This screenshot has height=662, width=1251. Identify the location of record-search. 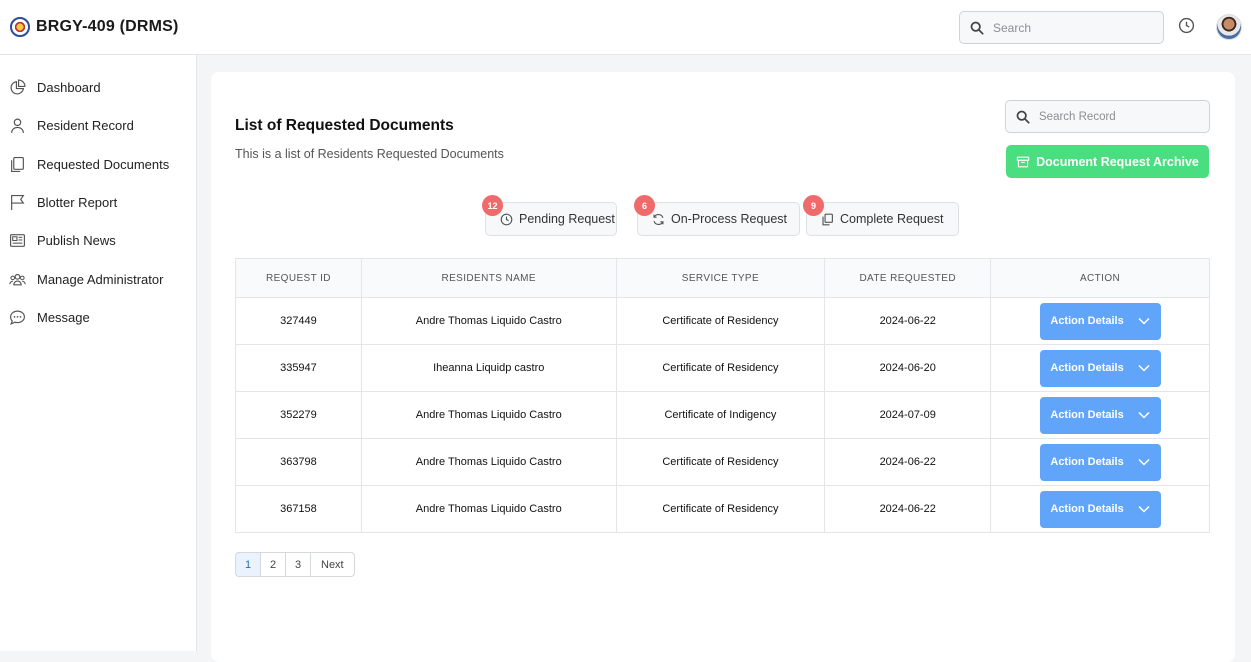
(1107, 116).